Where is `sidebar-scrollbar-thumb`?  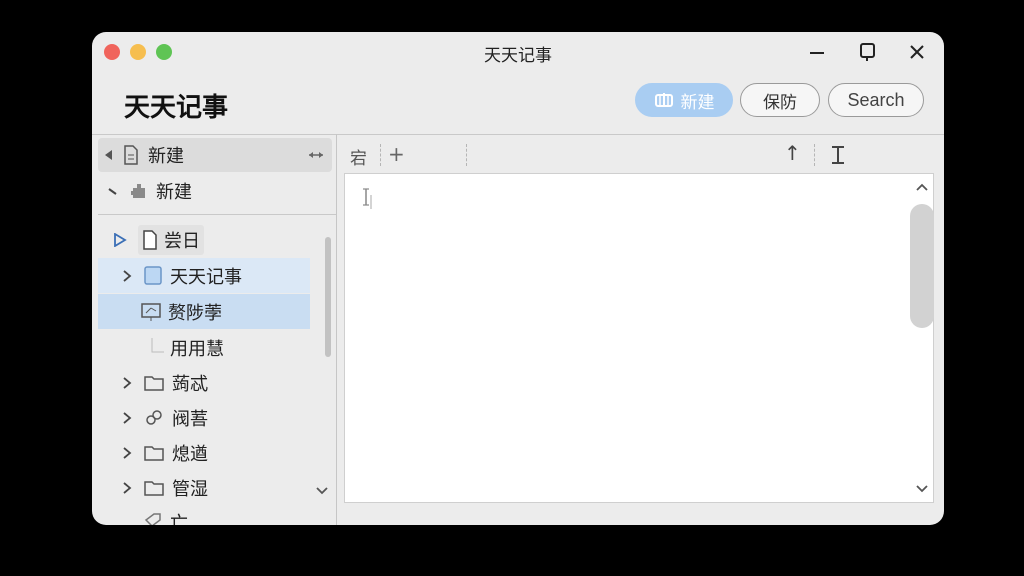
sidebar-scrollbar-thumb is located at coordinates (328, 297).